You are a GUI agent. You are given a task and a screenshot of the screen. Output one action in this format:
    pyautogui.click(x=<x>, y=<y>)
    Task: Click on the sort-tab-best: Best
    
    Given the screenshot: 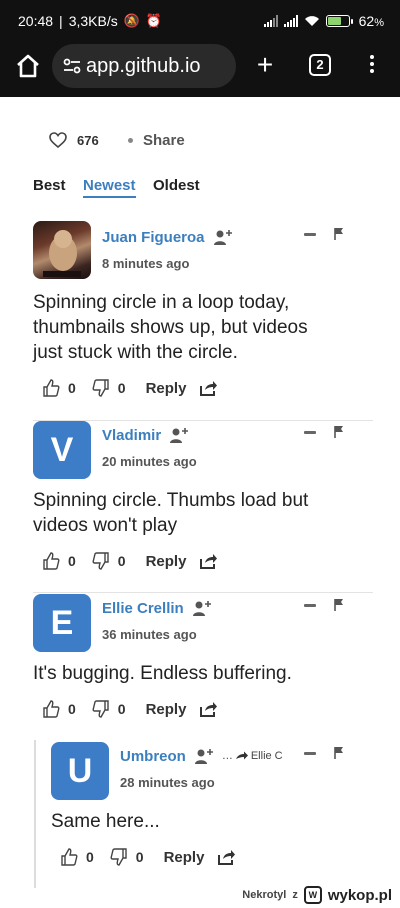 What is the action you would take?
    pyautogui.click(x=49, y=185)
    